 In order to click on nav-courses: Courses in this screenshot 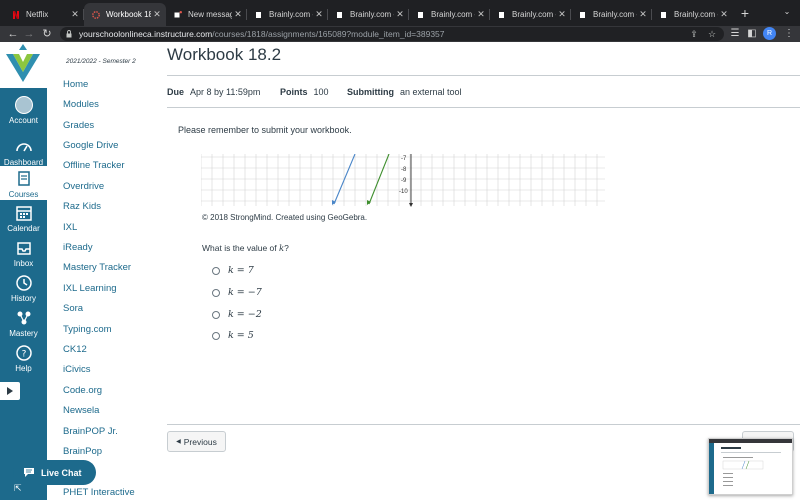, I will do `click(23, 183)`.